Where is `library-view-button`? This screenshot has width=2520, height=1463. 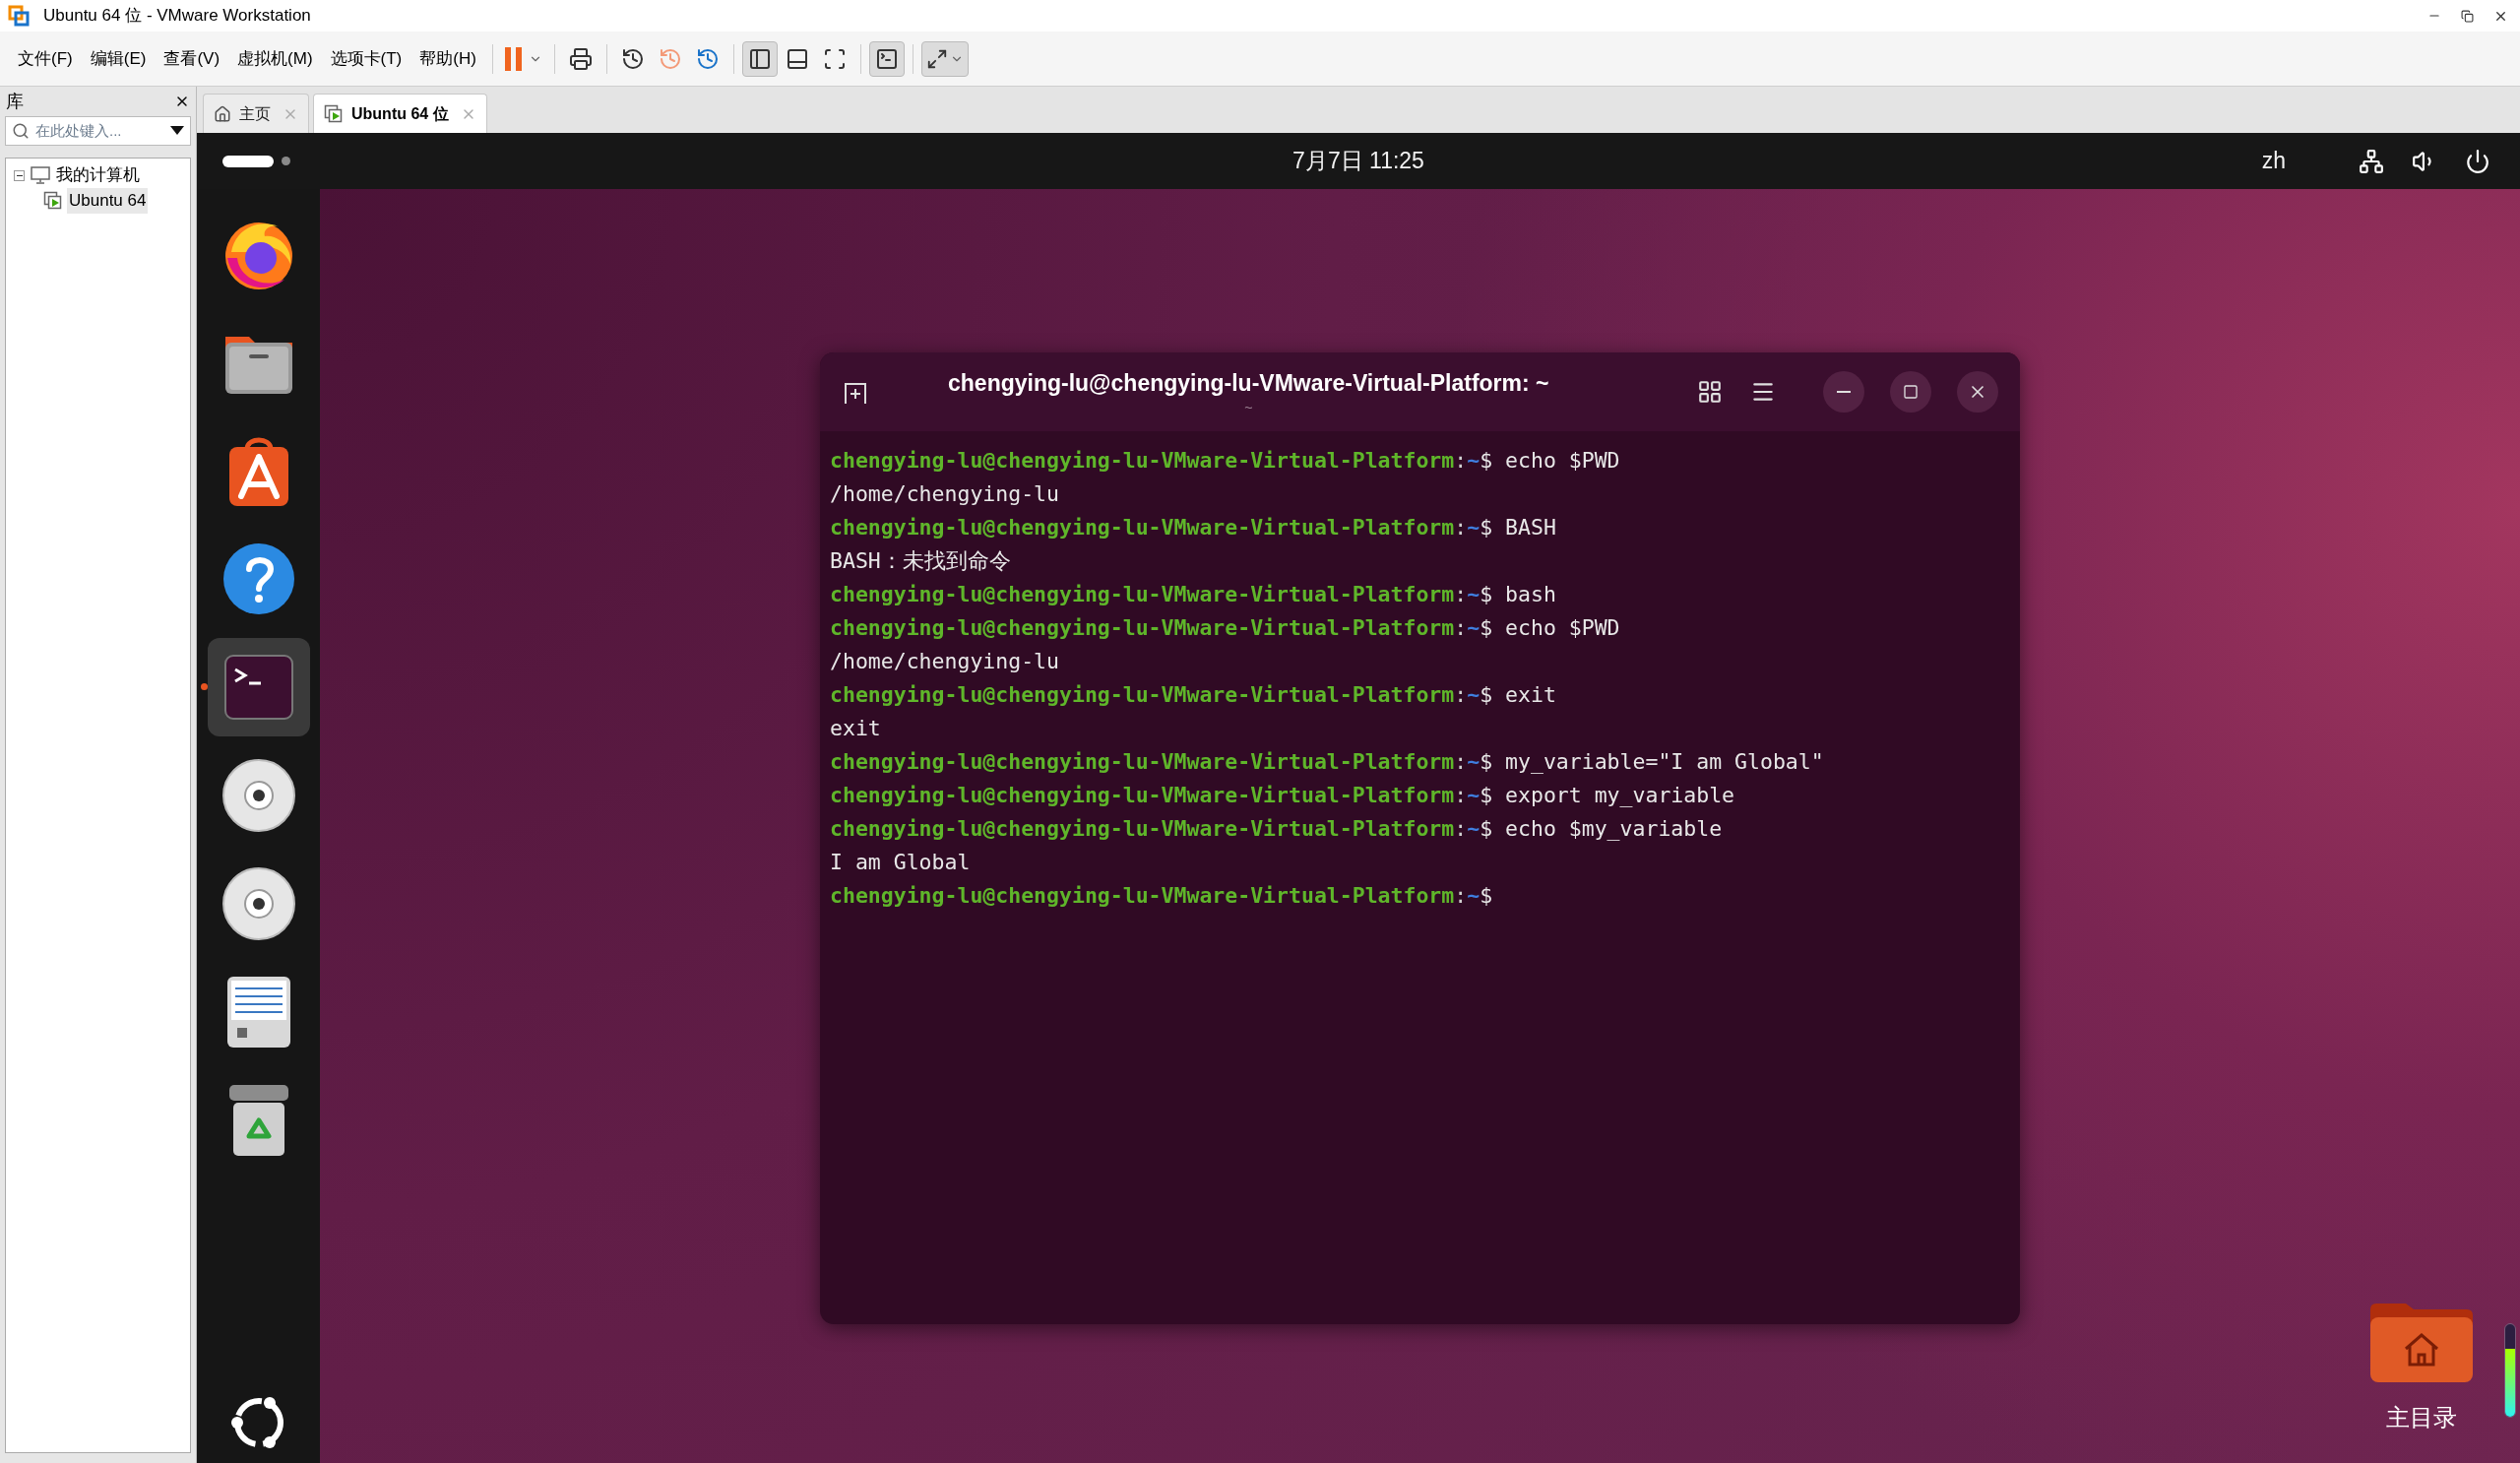
library-view-button is located at coordinates (759, 59).